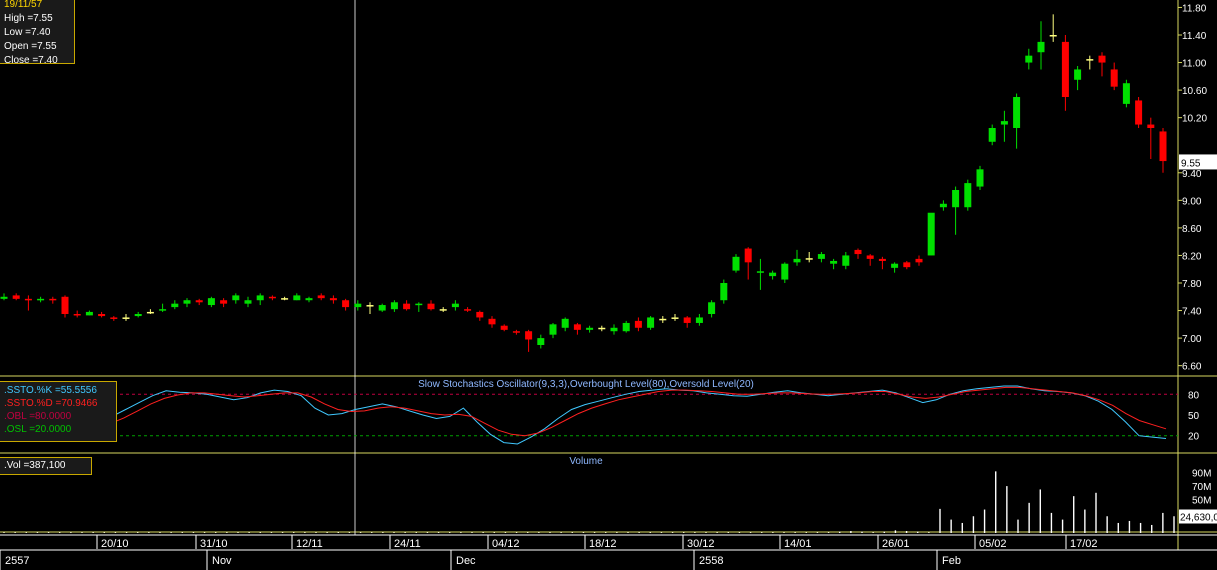 The image size is (1217, 570). Describe the element at coordinates (1194, 36) in the screenshot. I see `price-tick-label: 11.40` at that location.